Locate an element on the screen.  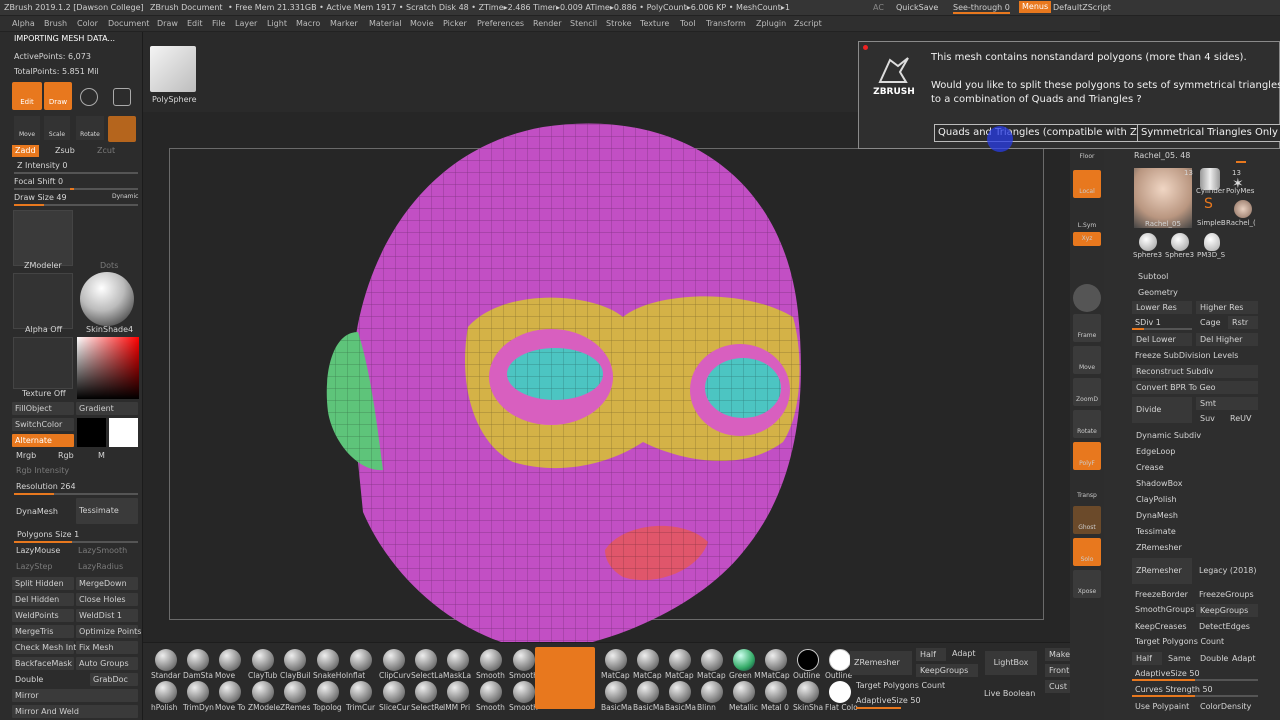
menu-item: Light is located at coordinates (277, 23).